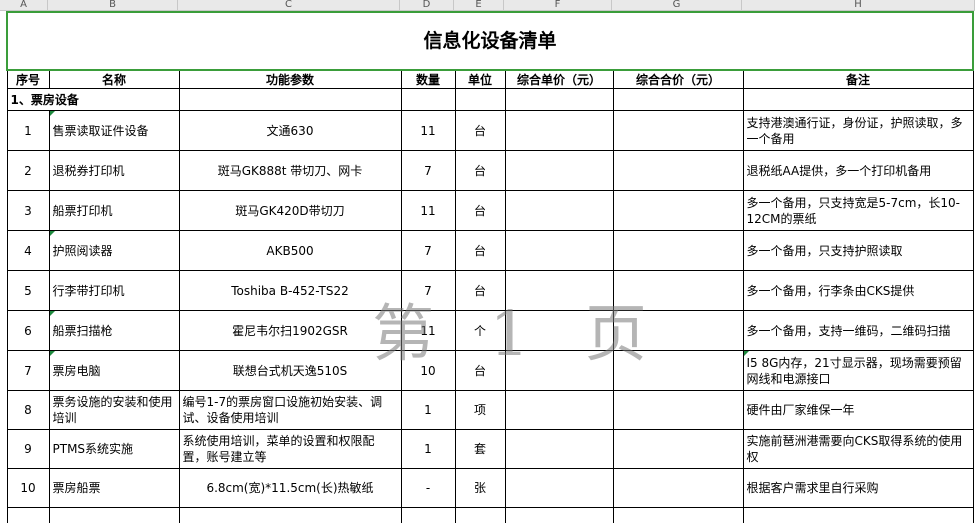 The height and width of the screenshot is (523, 975). Describe the element at coordinates (290, 250) in the screenshot. I see `cell-spec: AKB500` at that location.